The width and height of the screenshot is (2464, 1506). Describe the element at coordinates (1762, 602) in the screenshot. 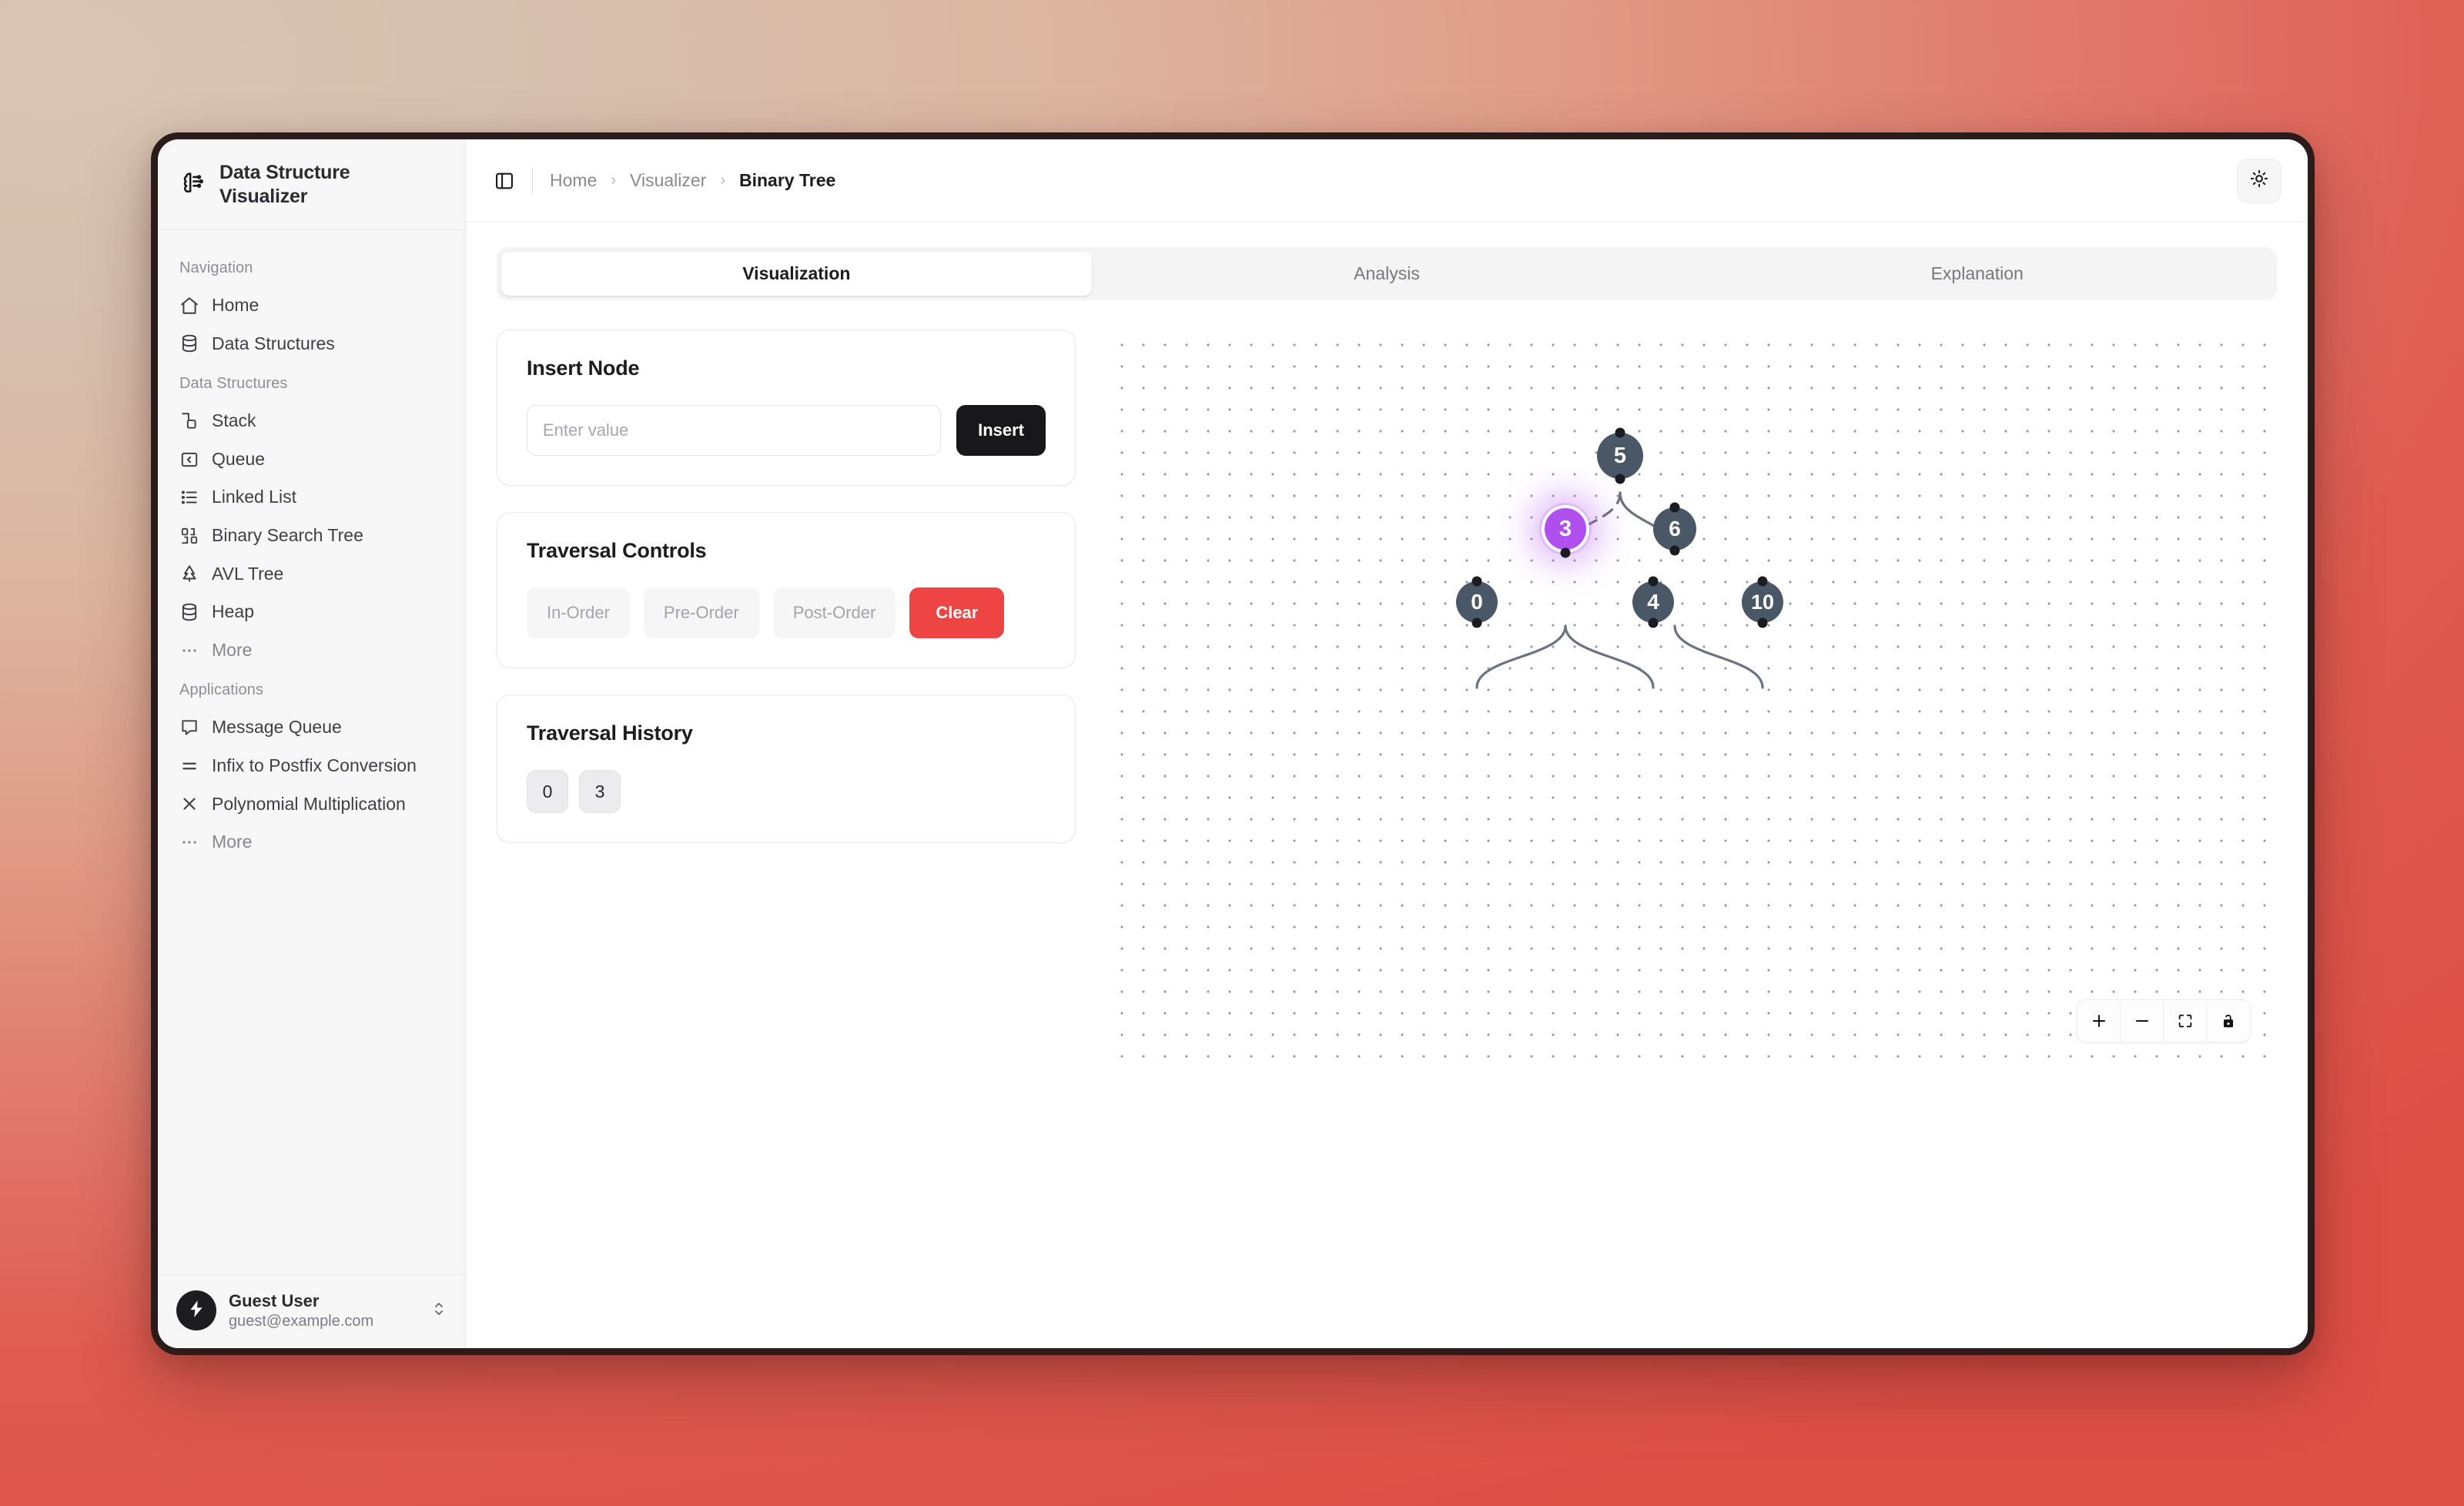

I see `tree-node-10: 10` at that location.